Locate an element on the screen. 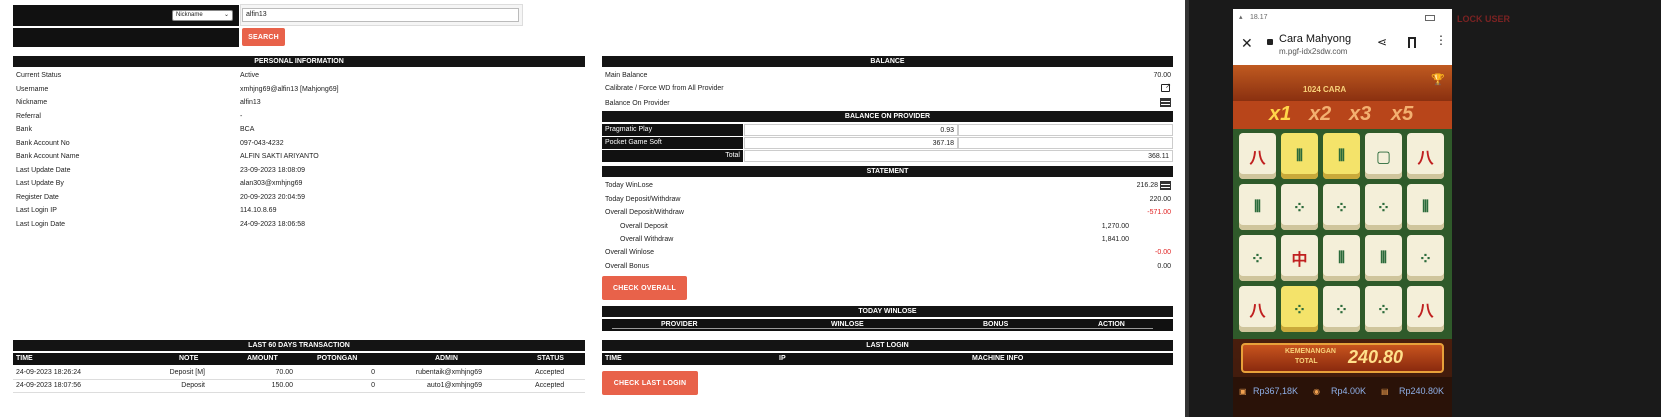 This screenshot has width=1661, height=417. check-last-login-button: CHECK LAST LOGIN is located at coordinates (650, 383).